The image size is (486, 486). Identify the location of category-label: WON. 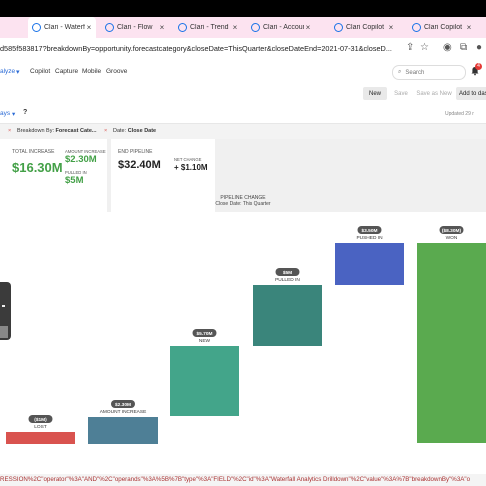
(452, 238).